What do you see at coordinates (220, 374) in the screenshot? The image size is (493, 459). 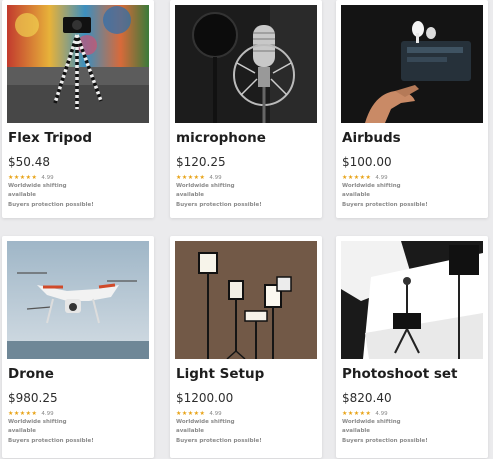 I see `product-title: Light Setup` at bounding box center [220, 374].